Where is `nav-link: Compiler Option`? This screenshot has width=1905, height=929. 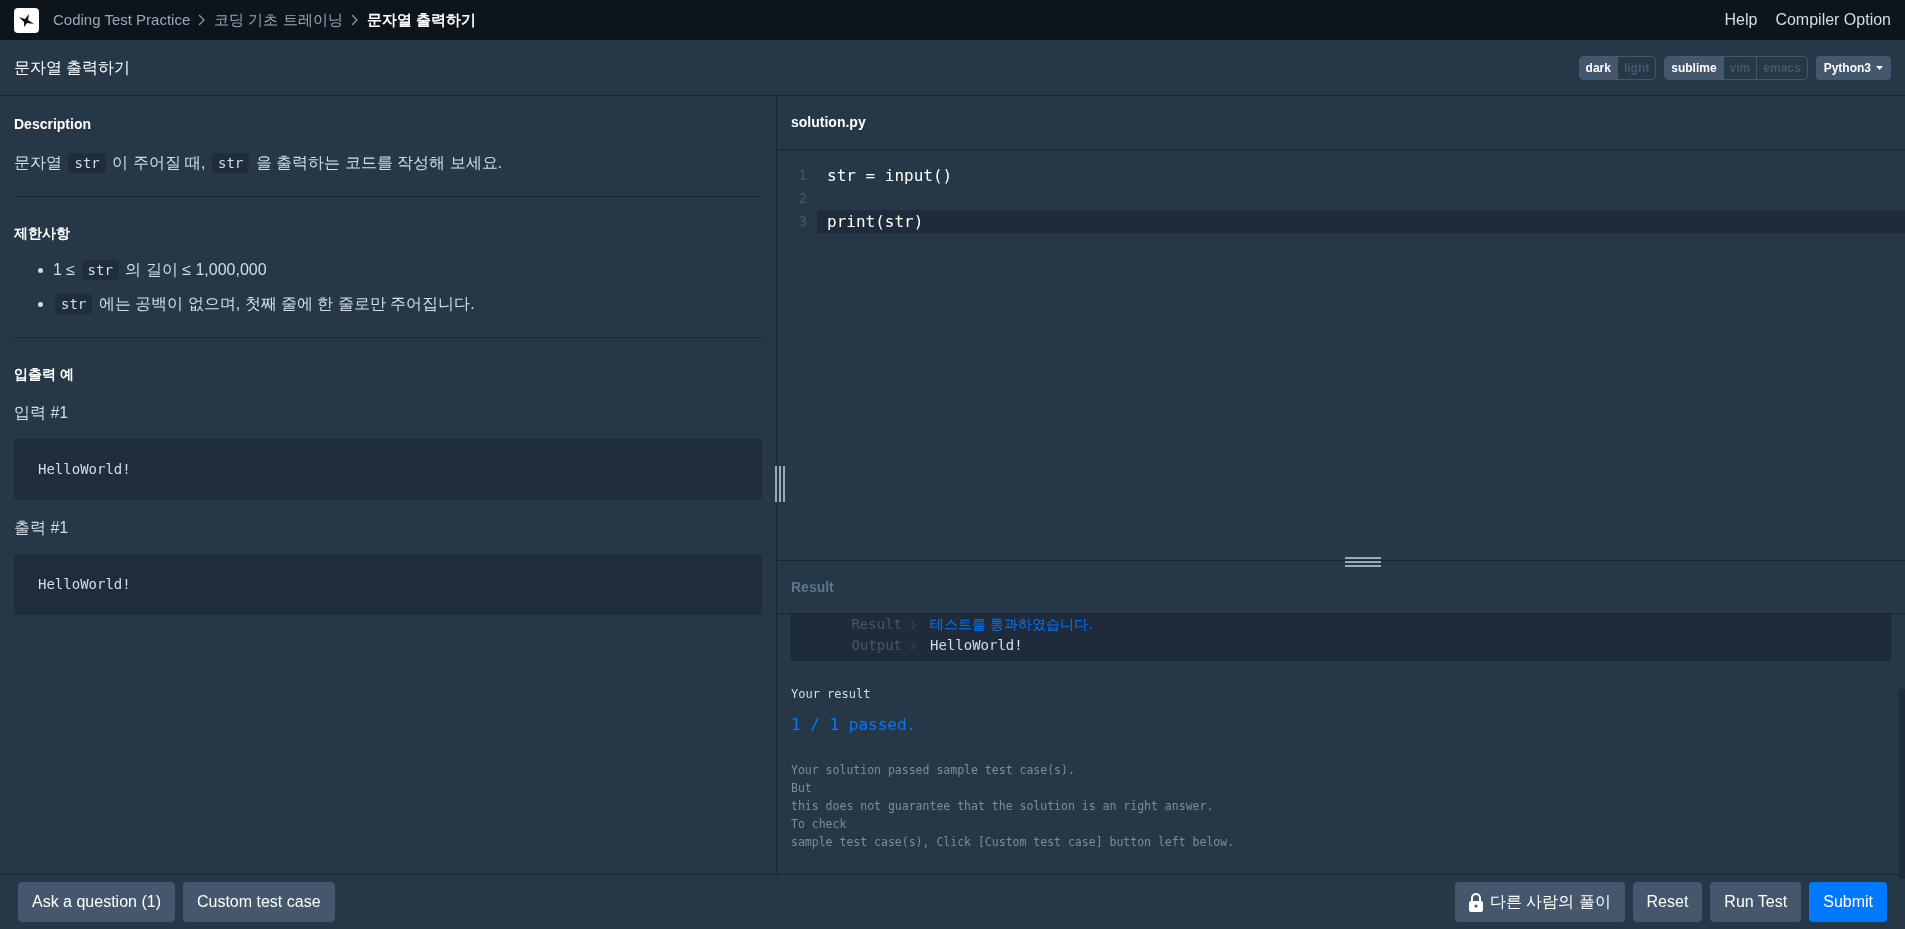 nav-link: Compiler Option is located at coordinates (1833, 20).